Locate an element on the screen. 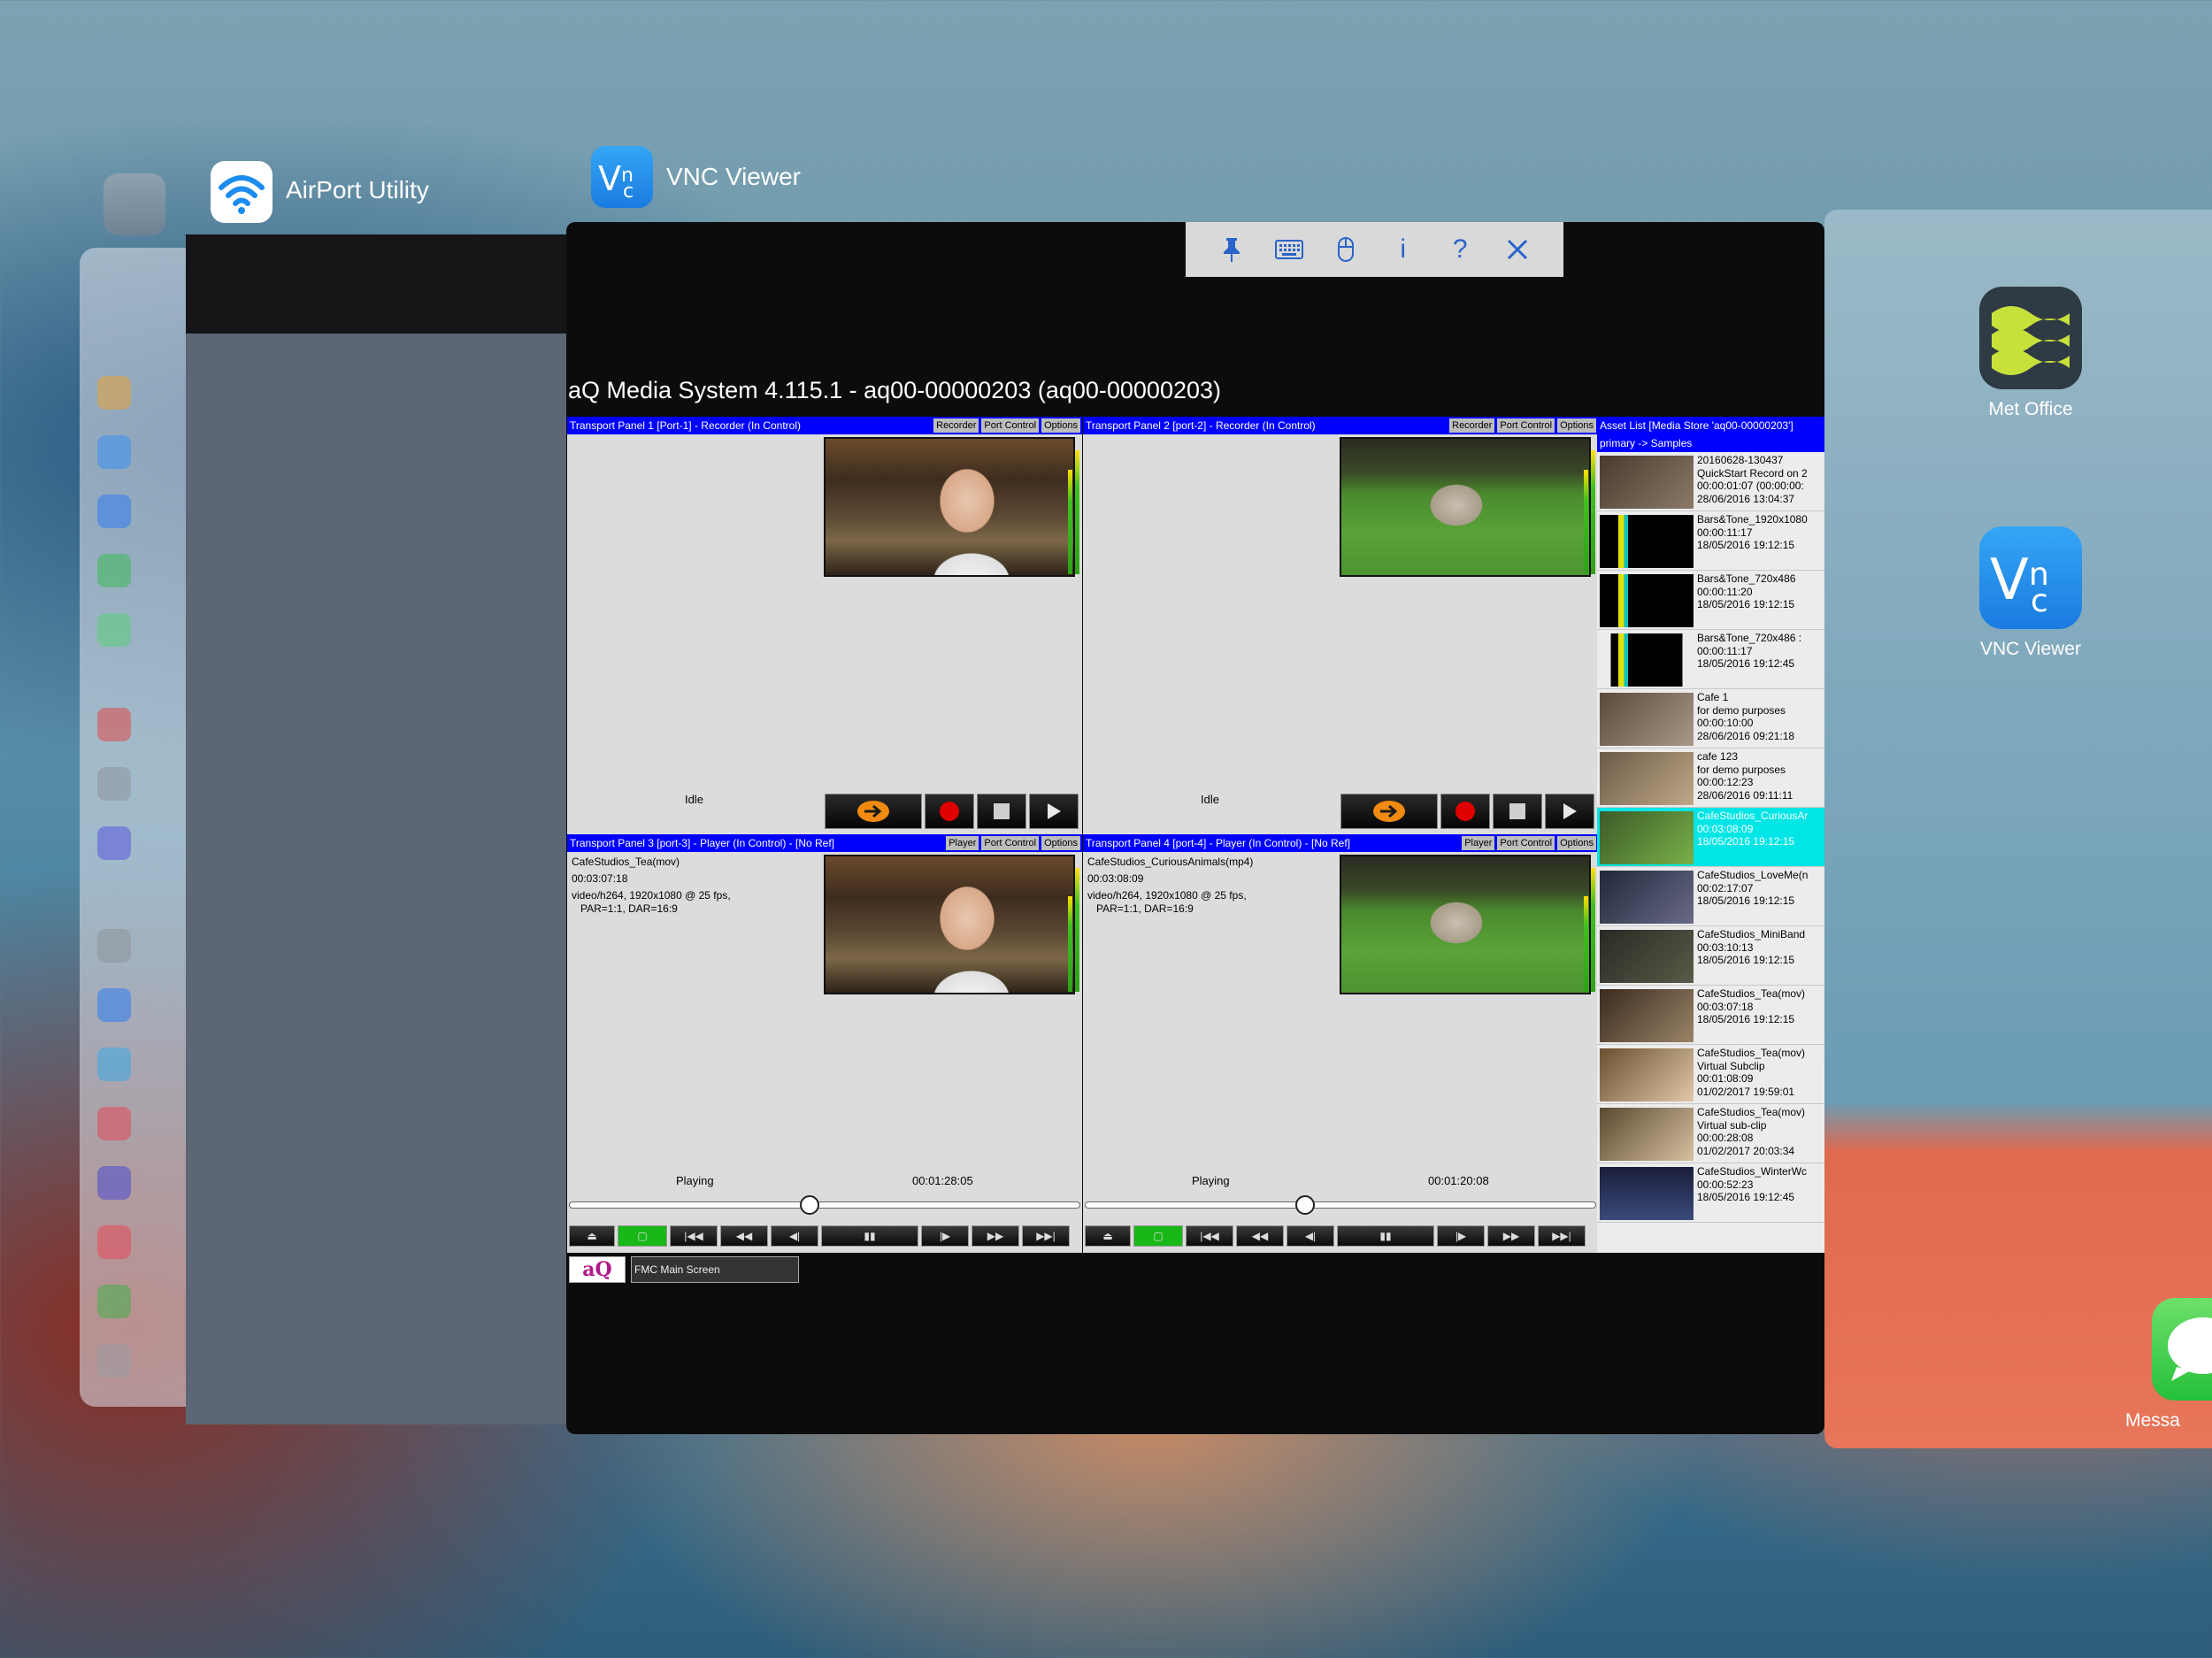 The image size is (2212, 1658). messages-label: Messa is located at coordinates (2152, 1421).